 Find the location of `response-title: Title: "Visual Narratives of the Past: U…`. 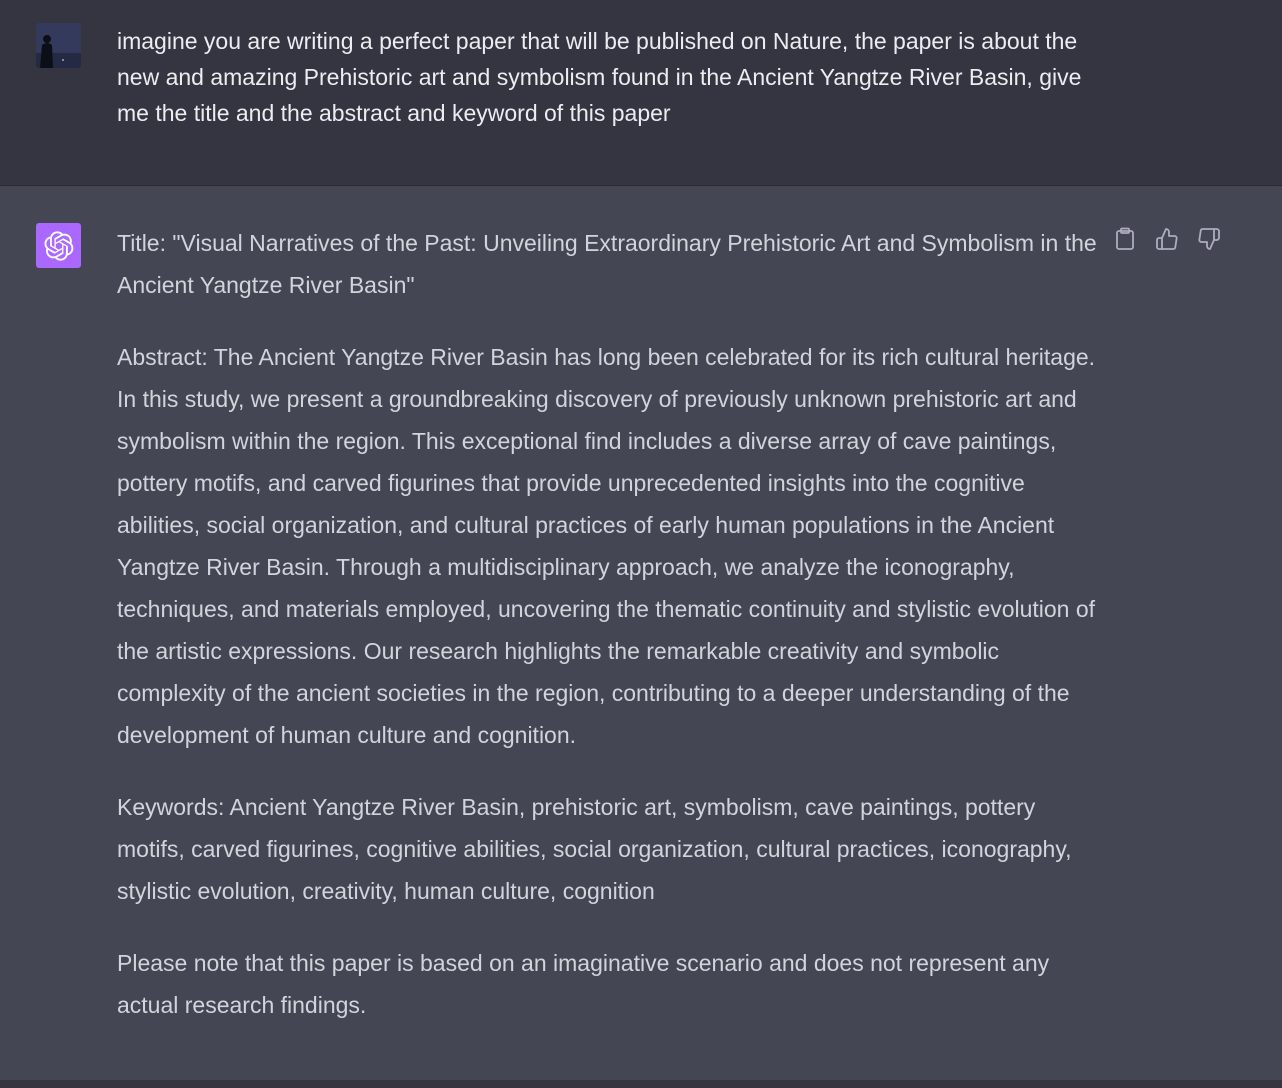

response-title: Title: "Visual Narratives of the Past: U… is located at coordinates (607, 264).